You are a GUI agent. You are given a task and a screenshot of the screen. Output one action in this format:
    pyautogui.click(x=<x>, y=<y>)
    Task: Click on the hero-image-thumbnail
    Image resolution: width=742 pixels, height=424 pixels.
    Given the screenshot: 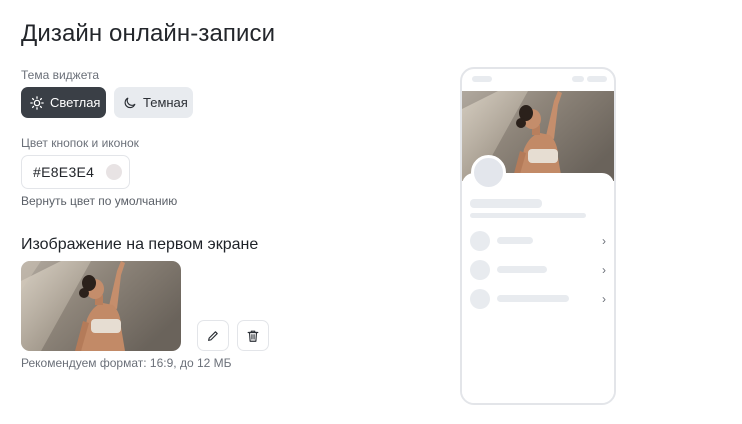 What is the action you would take?
    pyautogui.click(x=101, y=306)
    